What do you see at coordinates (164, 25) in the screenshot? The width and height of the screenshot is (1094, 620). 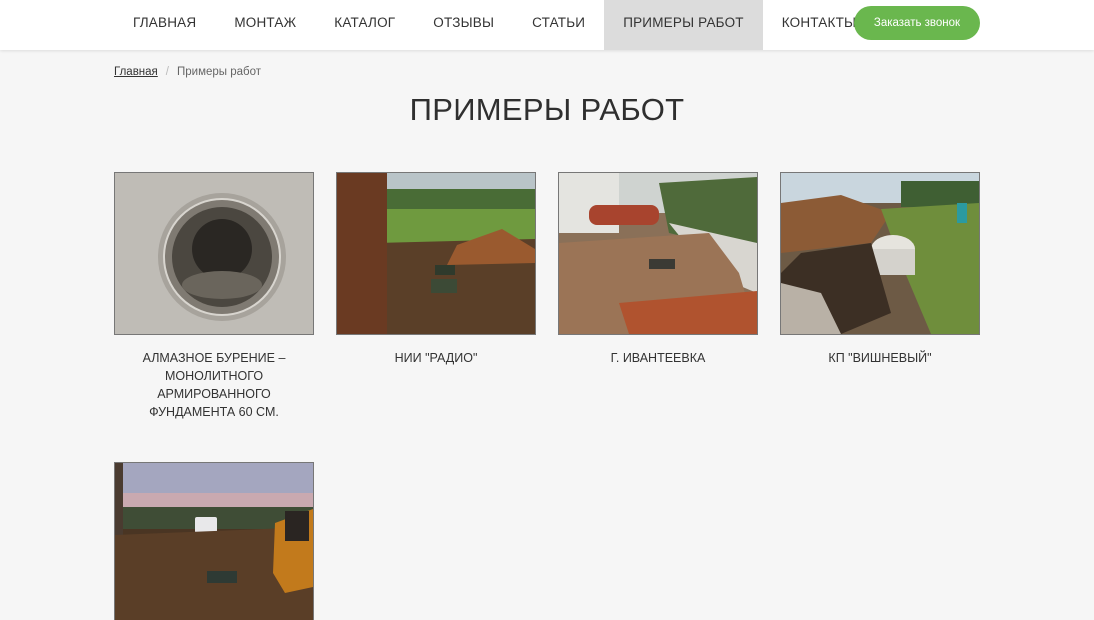 I see `nav-item-home: ГЛАВНАЯ` at bounding box center [164, 25].